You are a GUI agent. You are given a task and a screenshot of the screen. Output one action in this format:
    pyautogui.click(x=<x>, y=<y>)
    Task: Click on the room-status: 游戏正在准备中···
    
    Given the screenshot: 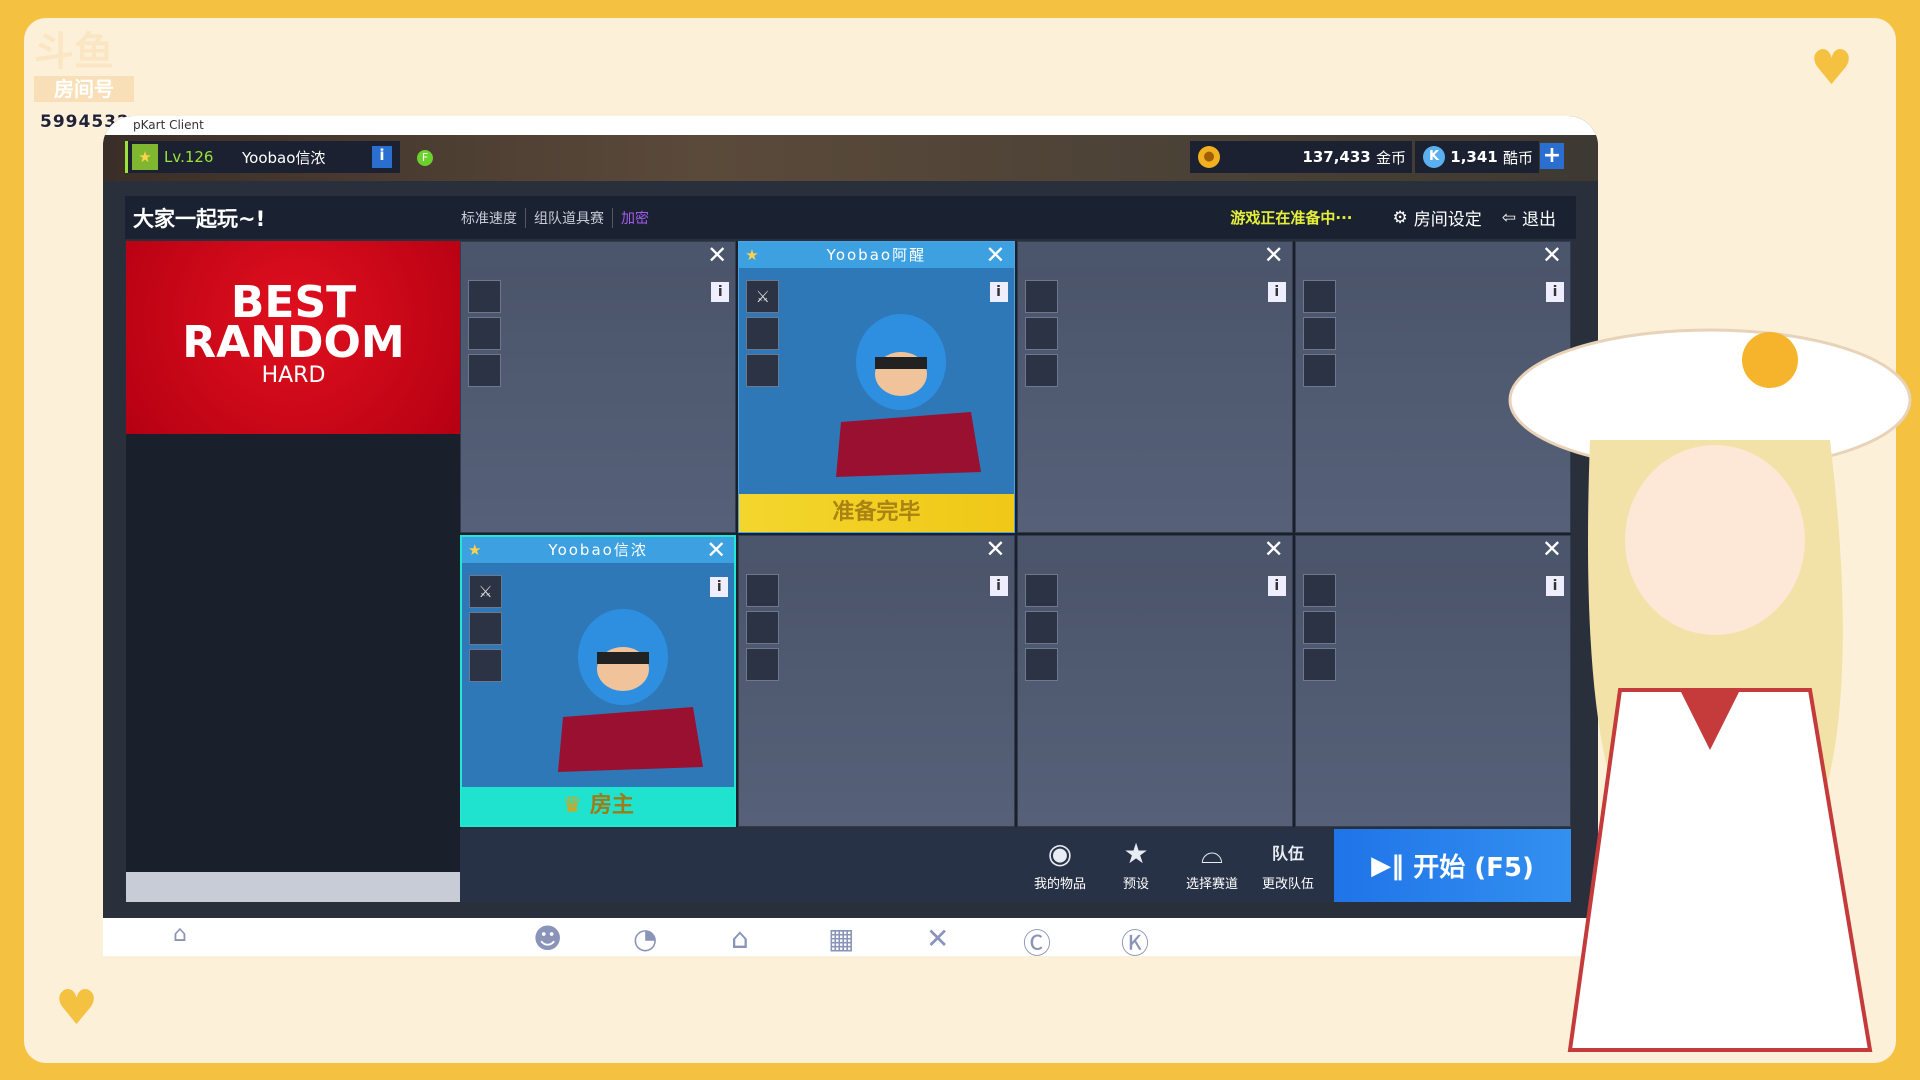 What is the action you would take?
    pyautogui.click(x=1291, y=218)
    